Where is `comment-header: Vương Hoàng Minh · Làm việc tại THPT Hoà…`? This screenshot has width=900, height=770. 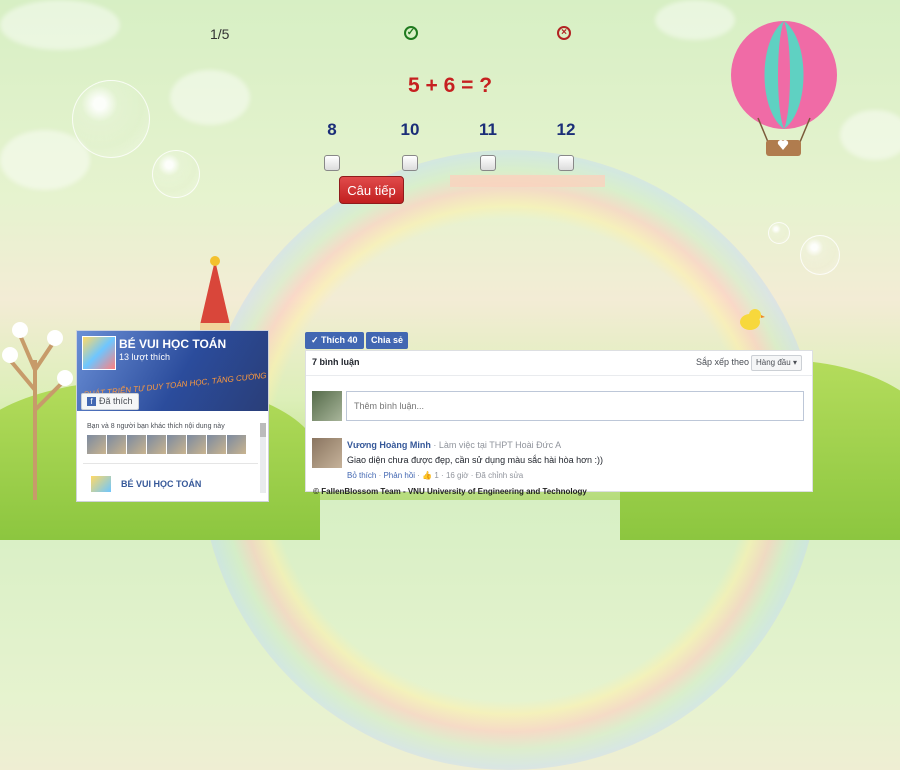
comment-header: Vương Hoàng Minh · Làm việc tại THPT Hoà… is located at coordinates (454, 445).